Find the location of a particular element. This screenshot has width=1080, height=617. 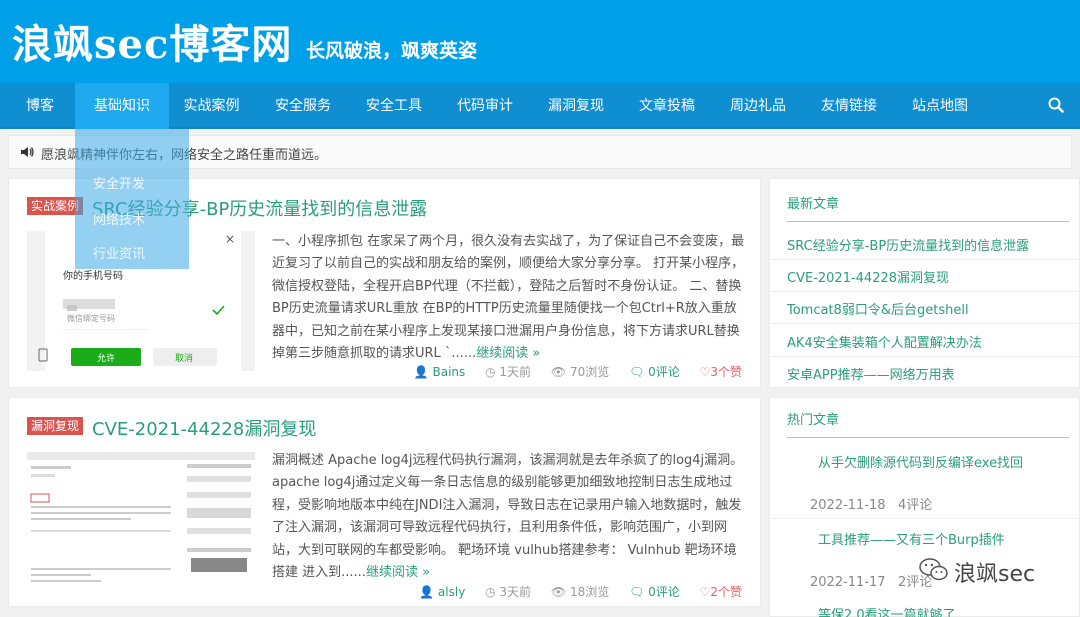

hot-article-meta: 2022-11-18 4评论 is located at coordinates (871, 503).